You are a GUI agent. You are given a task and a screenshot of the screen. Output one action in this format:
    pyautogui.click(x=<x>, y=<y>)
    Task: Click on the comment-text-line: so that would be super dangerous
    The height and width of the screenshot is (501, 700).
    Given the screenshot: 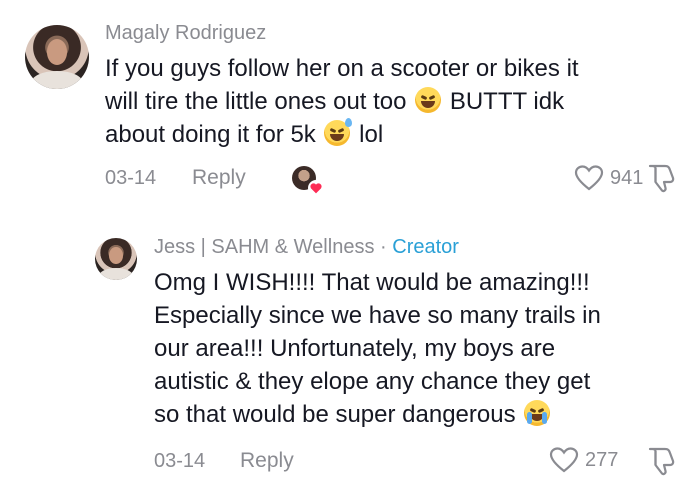 What is the action you would take?
    pyautogui.click(x=335, y=414)
    